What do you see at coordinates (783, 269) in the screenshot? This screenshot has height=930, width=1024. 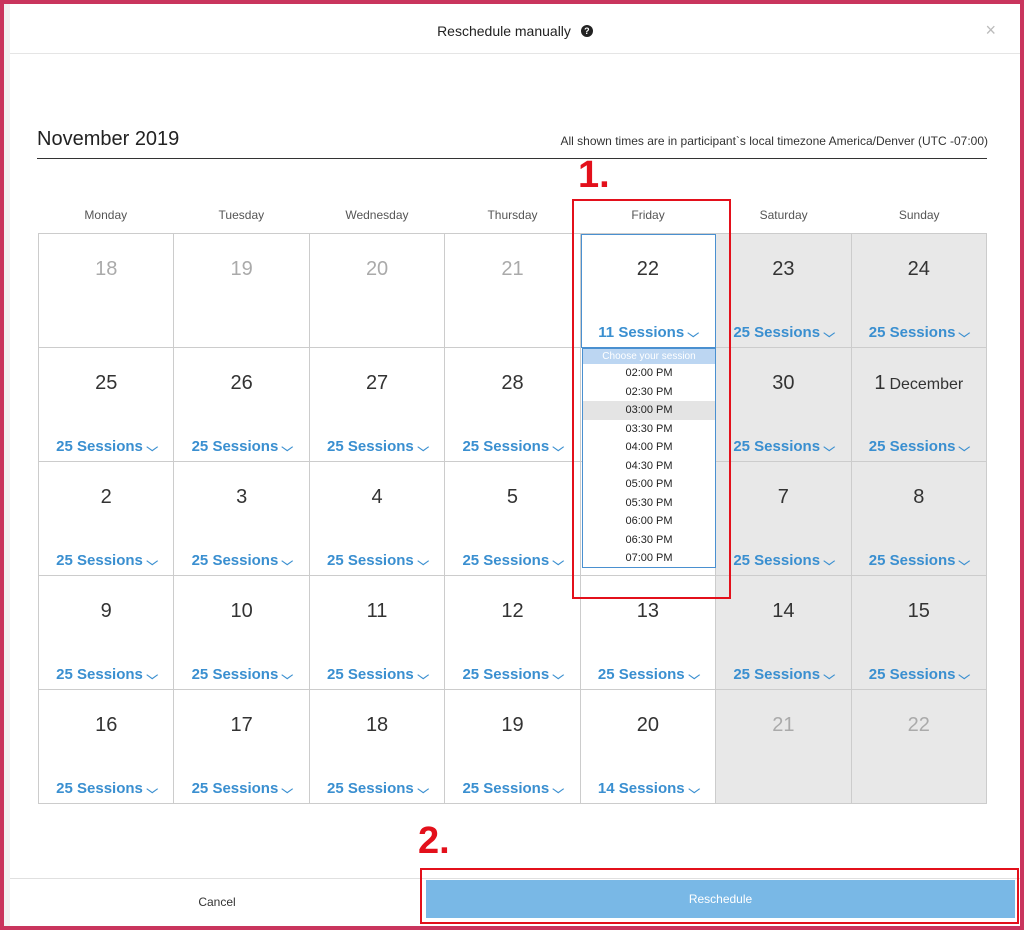 I see `day-number-text: 23` at bounding box center [783, 269].